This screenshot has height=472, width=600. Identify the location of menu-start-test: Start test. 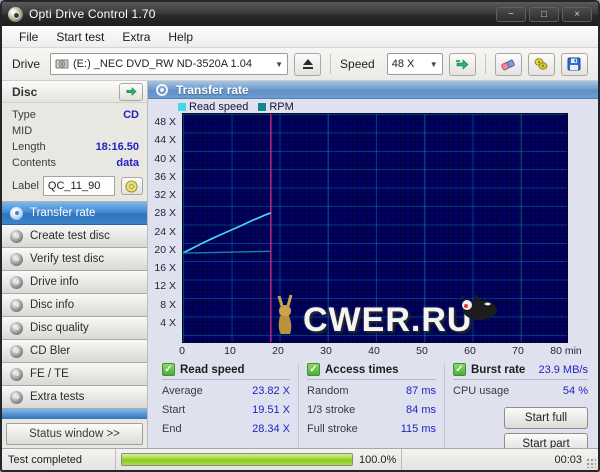
(80, 37).